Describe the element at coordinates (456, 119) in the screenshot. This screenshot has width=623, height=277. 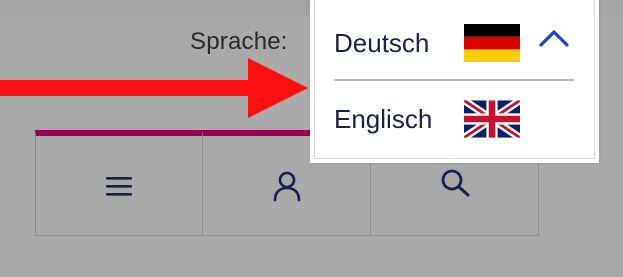
I see `language-option-englisch: Englisch` at that location.